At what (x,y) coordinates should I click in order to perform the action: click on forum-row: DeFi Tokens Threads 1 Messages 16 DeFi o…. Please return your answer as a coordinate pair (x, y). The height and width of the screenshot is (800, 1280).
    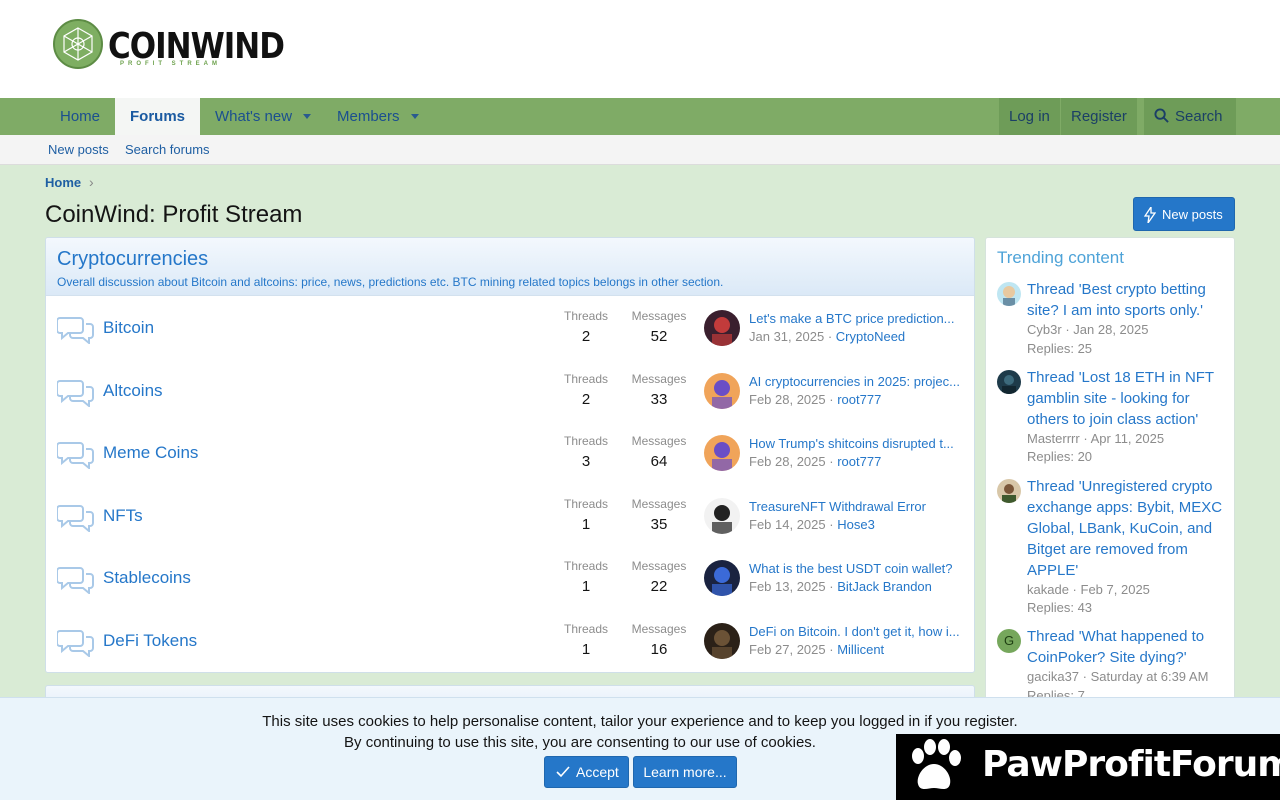
    Looking at the image, I should click on (510, 641).